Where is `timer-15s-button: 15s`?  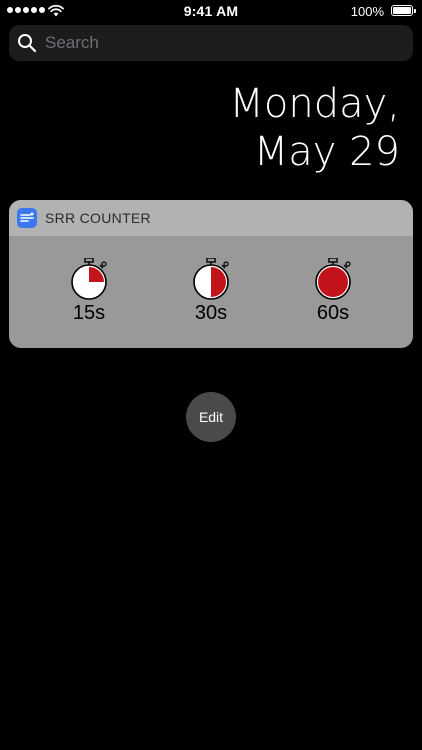
timer-15s-button: 15s is located at coordinates (89, 294).